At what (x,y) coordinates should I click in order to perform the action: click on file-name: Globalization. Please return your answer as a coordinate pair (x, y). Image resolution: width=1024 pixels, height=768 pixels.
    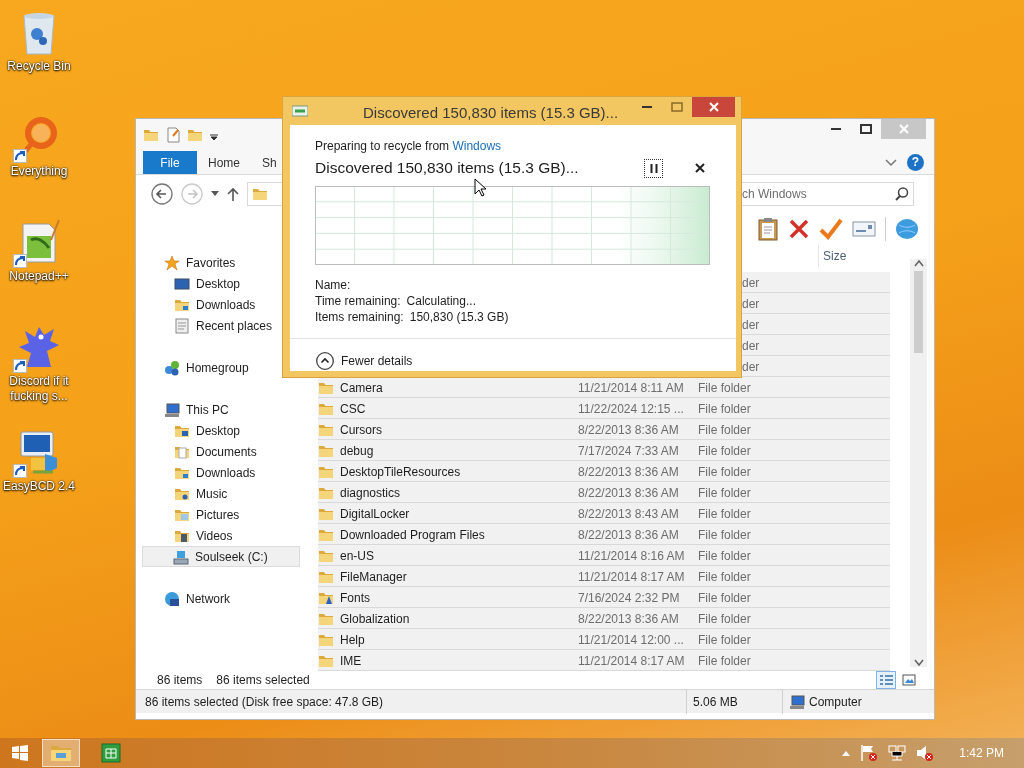
    Looking at the image, I should click on (375, 619).